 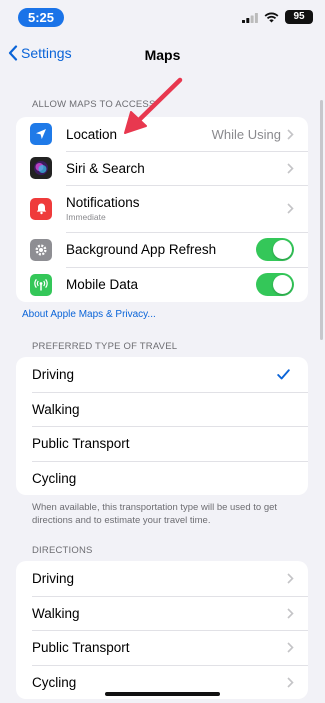 What do you see at coordinates (162, 284) in the screenshot?
I see `list-item-mobile-data: Mobile Data` at bounding box center [162, 284].